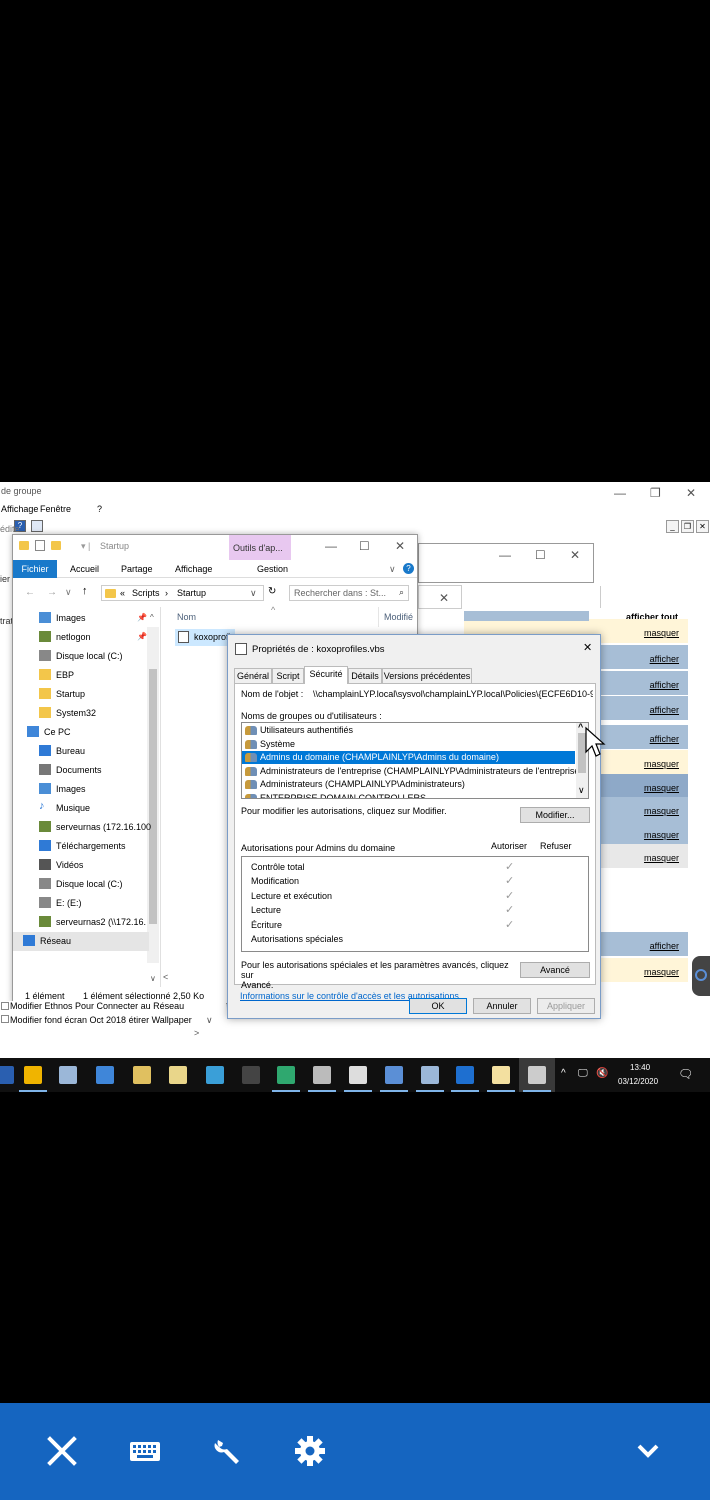 This screenshot has height=1500, width=710. Describe the element at coordinates (82, 827) in the screenshot. I see `nav-item-serveurnas-172-16-100: serveurnas (172.16.100` at that location.